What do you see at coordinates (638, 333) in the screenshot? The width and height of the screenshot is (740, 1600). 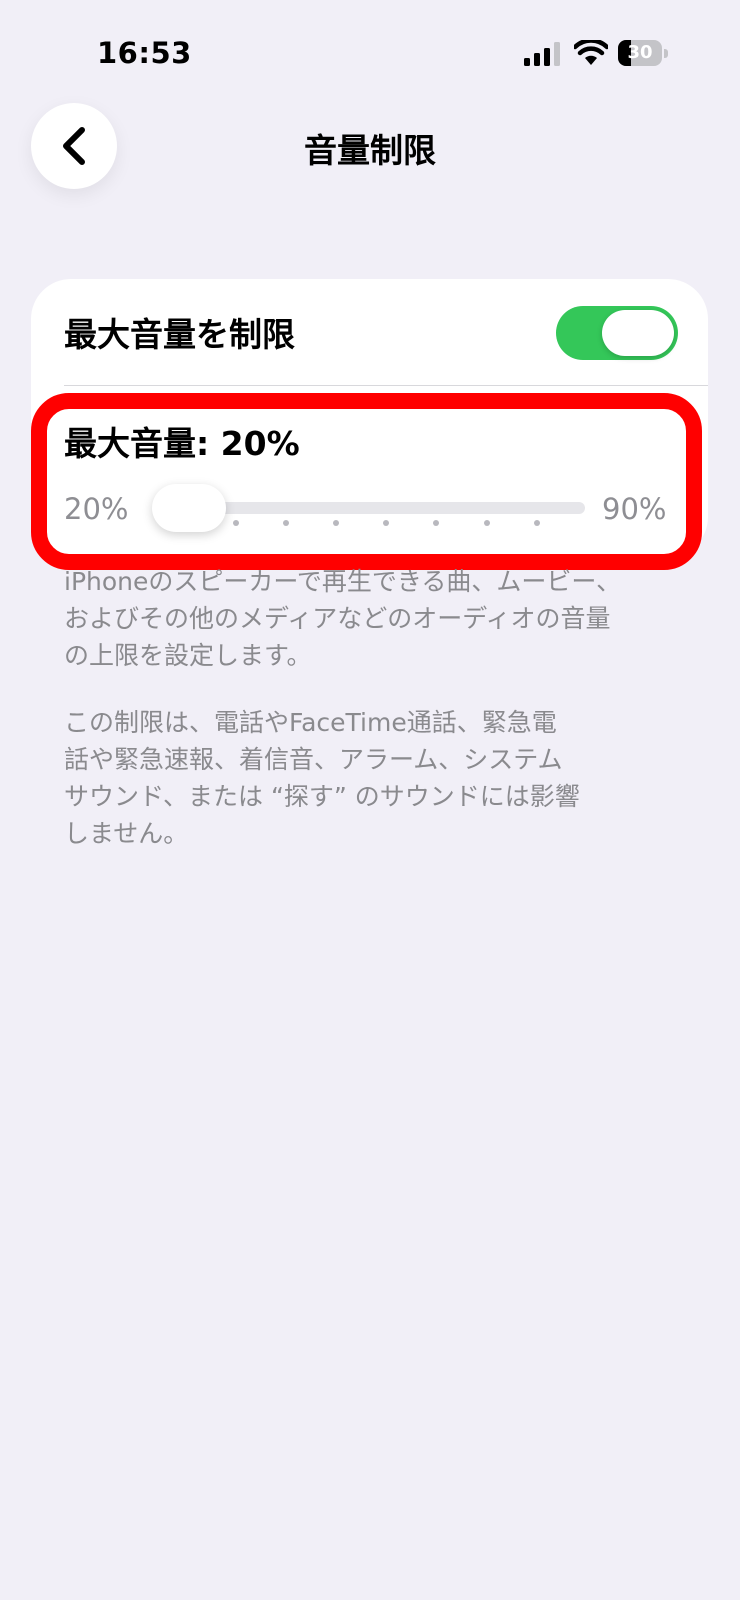 I see `toggle-knob` at bounding box center [638, 333].